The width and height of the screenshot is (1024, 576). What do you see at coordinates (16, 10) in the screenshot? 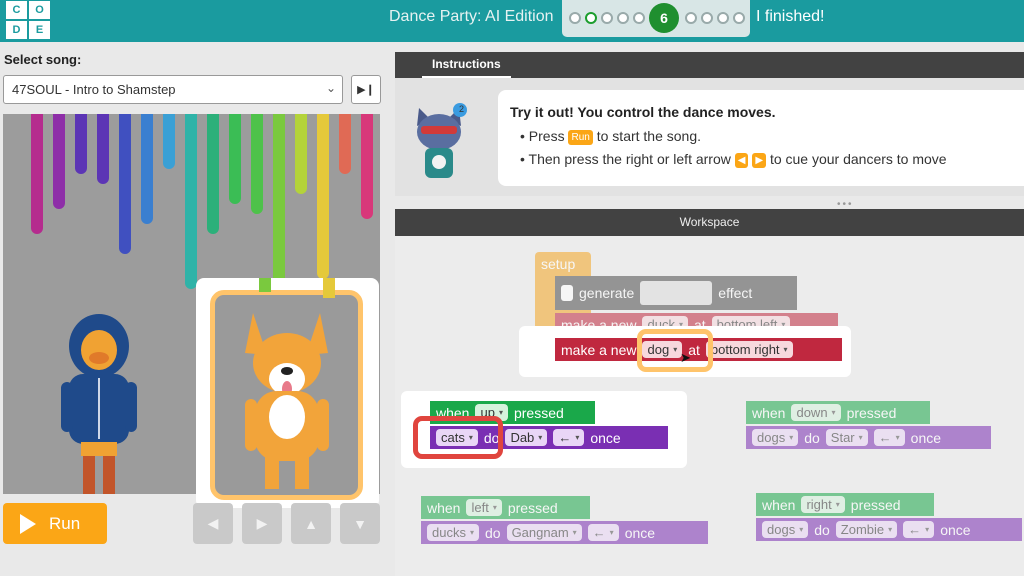
I see `logo-letter: C` at bounding box center [16, 10].